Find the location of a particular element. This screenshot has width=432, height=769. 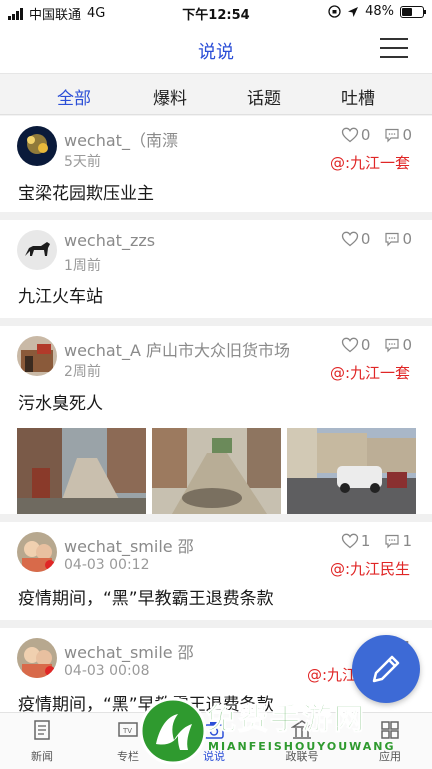

battery-icon is located at coordinates (413, 11).